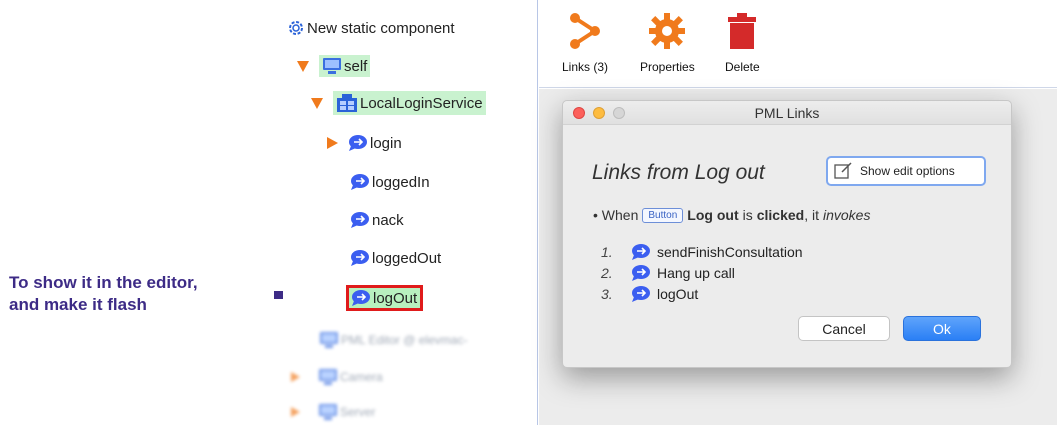 Image resolution: width=1057 pixels, height=425 pixels. Describe the element at coordinates (678, 293) in the screenshot. I see `list-item-label: logOut` at that location.